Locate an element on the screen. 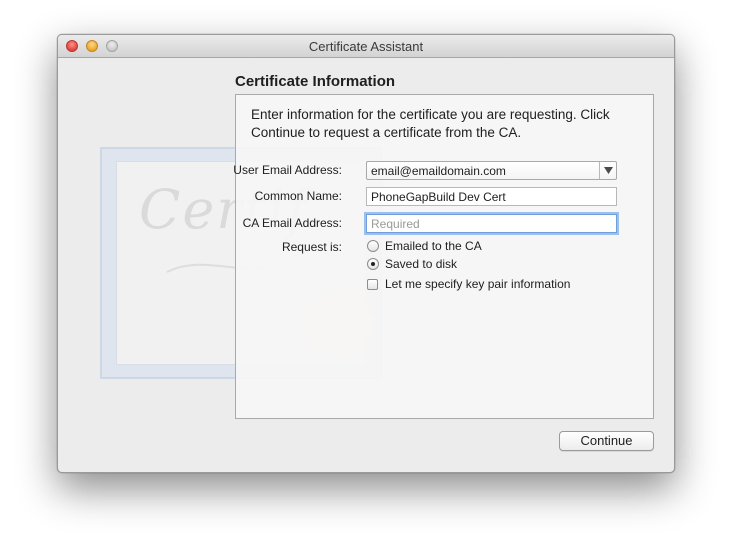  key-pair-checkbox is located at coordinates (372, 284).